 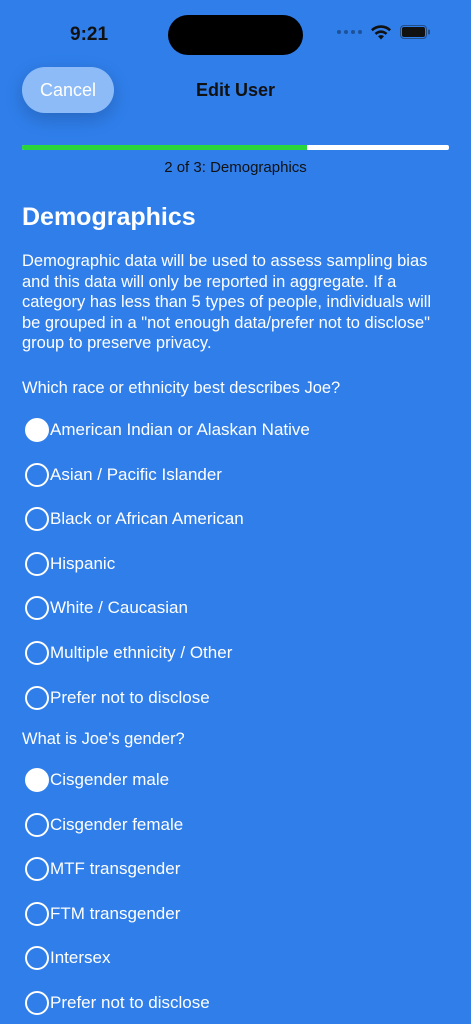 What do you see at coordinates (130, 697) in the screenshot?
I see `race-option-label: Prefer not to disclose` at bounding box center [130, 697].